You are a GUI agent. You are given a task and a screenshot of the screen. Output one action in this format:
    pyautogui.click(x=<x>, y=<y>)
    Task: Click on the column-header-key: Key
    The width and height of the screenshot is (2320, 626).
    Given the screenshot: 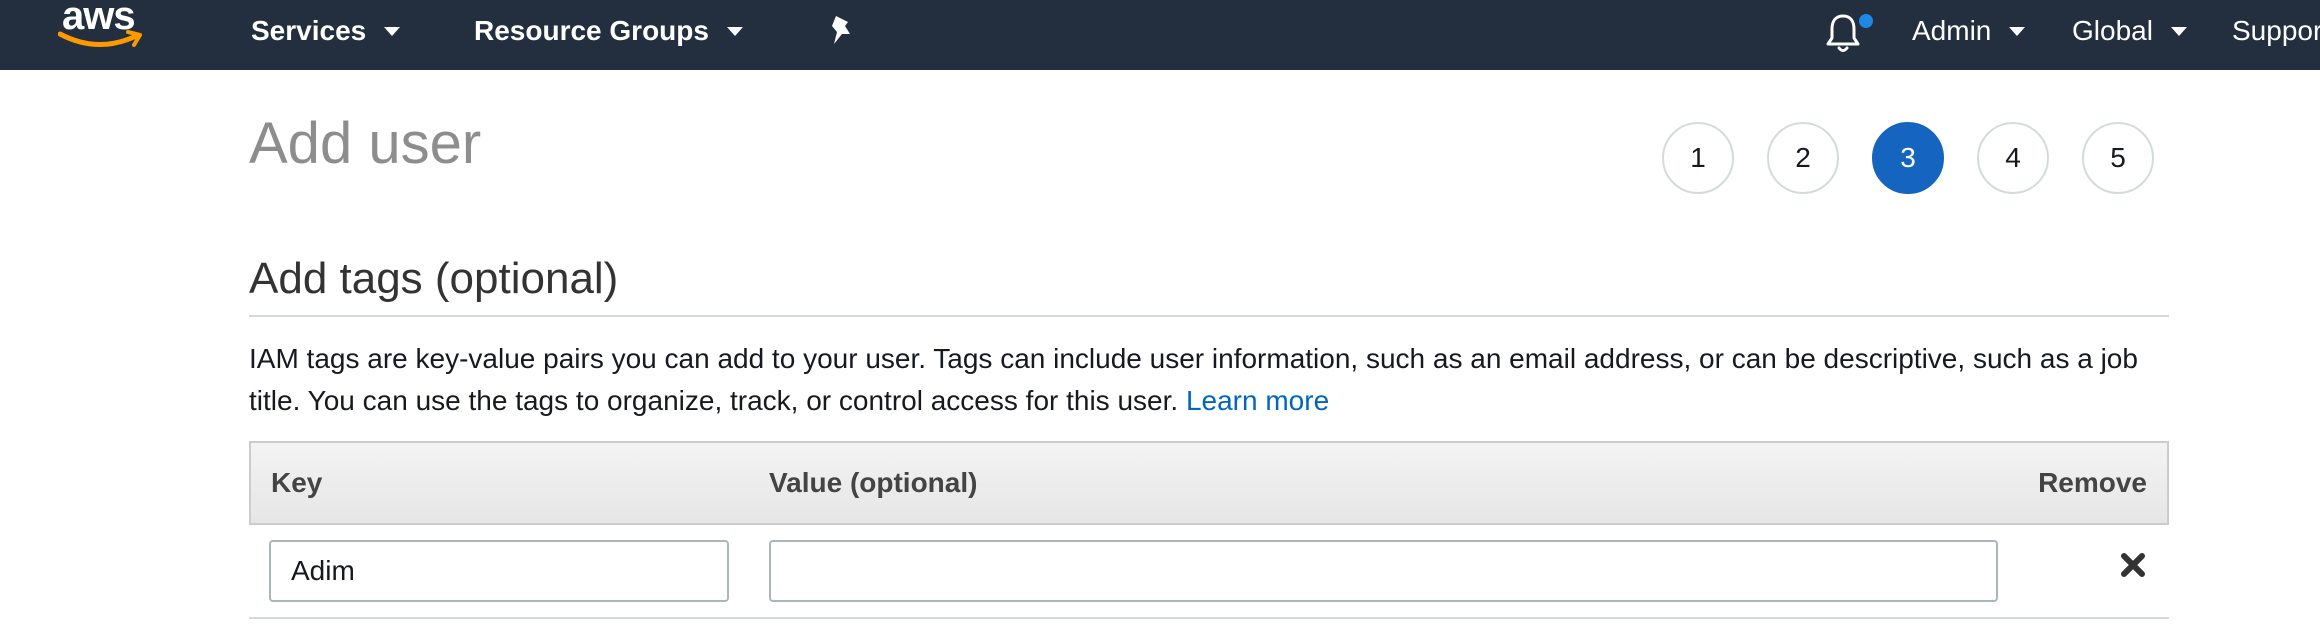 What is the action you would take?
    pyautogui.click(x=297, y=482)
    